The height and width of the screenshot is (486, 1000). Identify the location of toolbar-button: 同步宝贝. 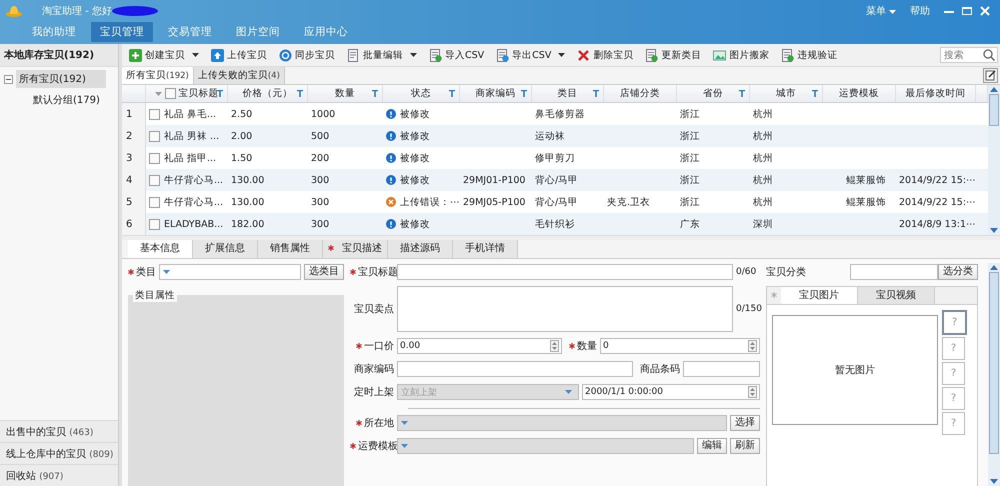
(307, 55).